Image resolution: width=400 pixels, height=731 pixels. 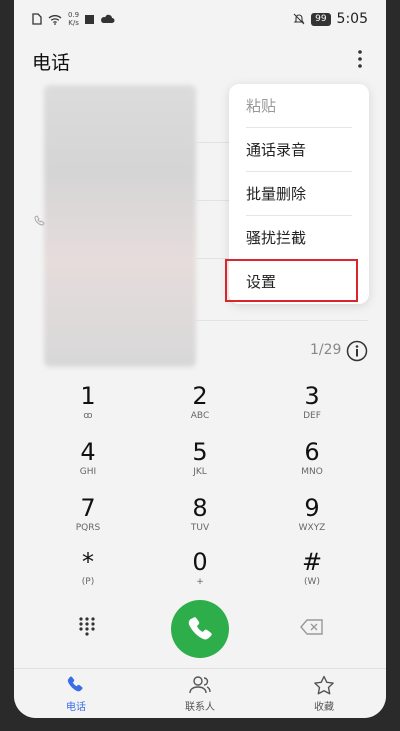 I want to click on key-4: 4 GHI, so click(x=88, y=466).